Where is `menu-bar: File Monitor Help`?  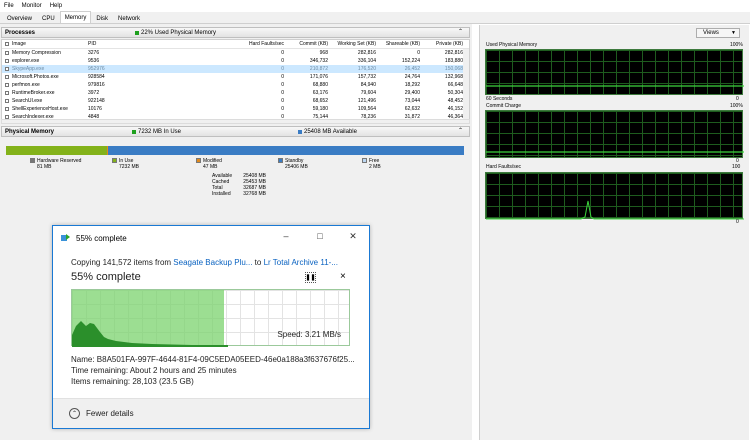
menu-bar: File Monitor Help is located at coordinates (375, 6).